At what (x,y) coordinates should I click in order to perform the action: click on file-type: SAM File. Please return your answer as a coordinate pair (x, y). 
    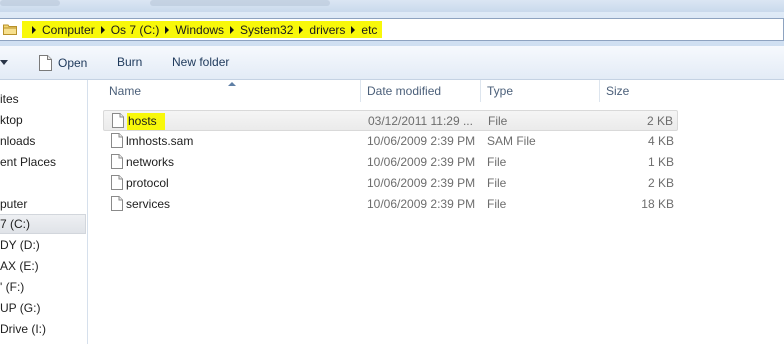
    Looking at the image, I should click on (511, 141).